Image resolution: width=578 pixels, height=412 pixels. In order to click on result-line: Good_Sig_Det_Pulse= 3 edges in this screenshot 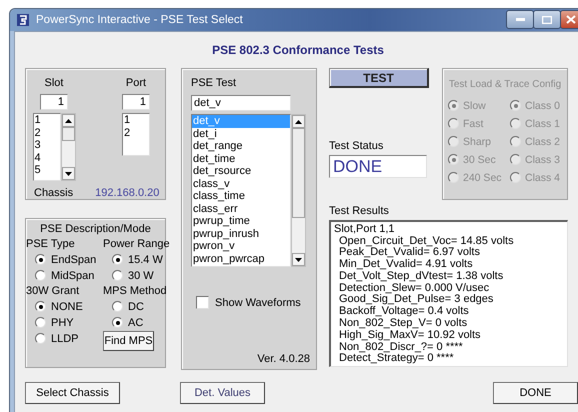, I will do `click(416, 300)`.